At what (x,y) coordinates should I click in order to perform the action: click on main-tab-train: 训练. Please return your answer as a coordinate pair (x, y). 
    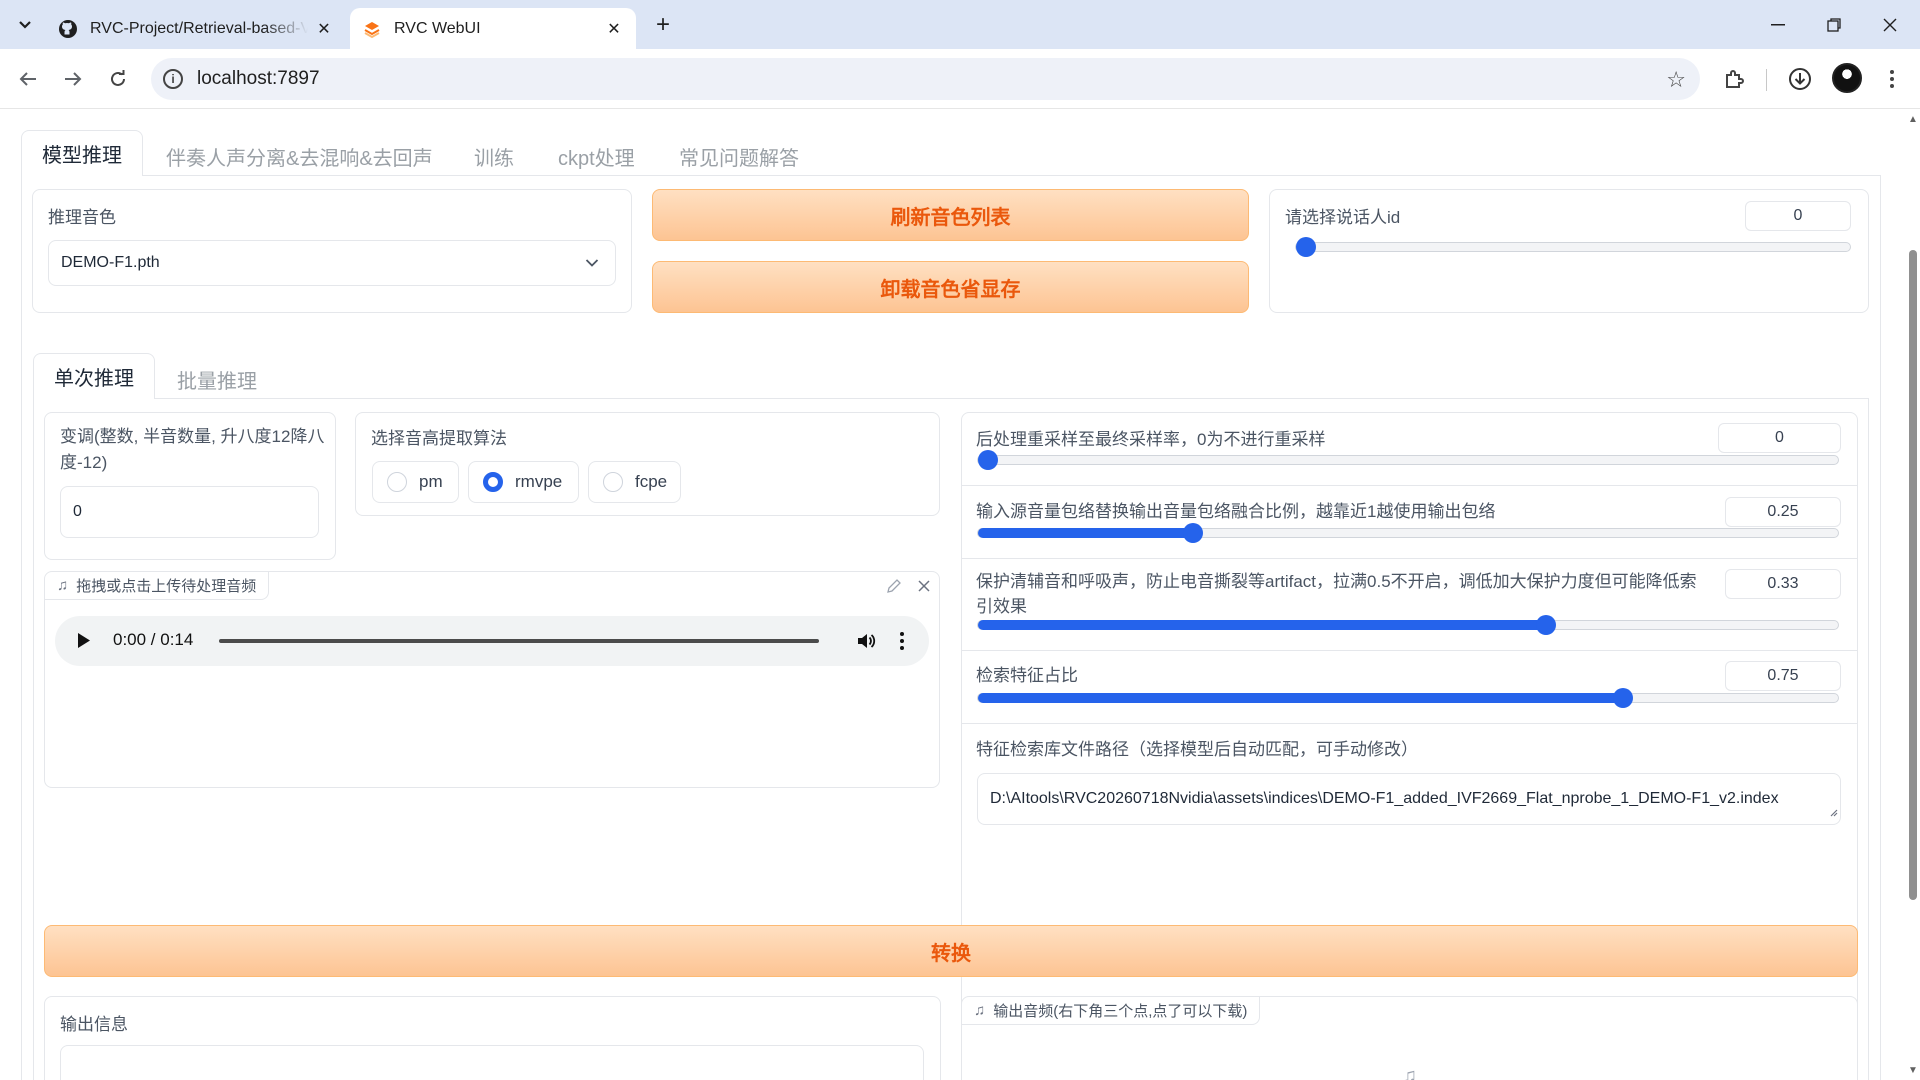
    Looking at the image, I should click on (494, 156).